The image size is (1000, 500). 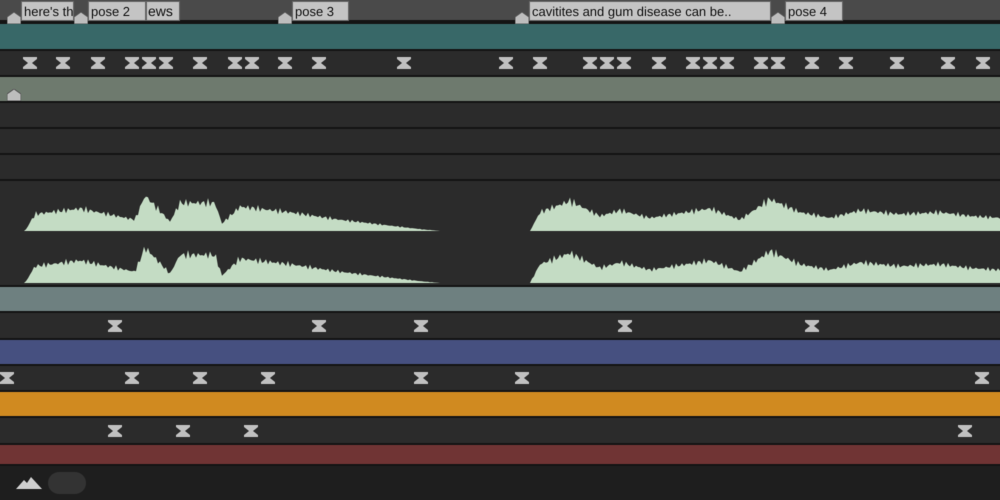 I want to click on mountain-icon, so click(x=29, y=483).